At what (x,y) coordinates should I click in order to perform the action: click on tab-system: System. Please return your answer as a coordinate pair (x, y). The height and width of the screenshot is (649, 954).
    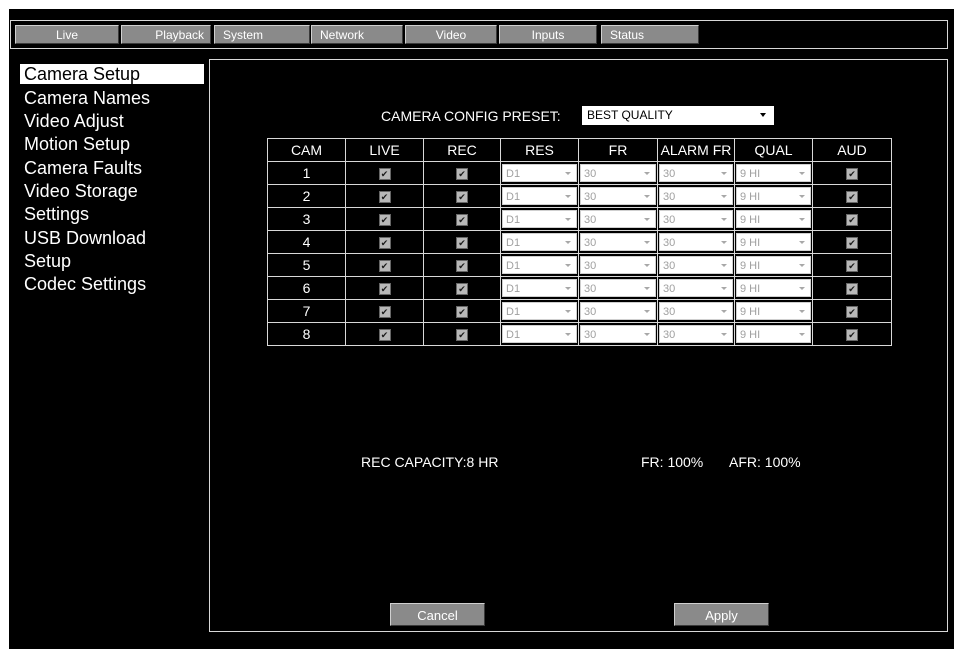
    Looking at the image, I should click on (262, 34).